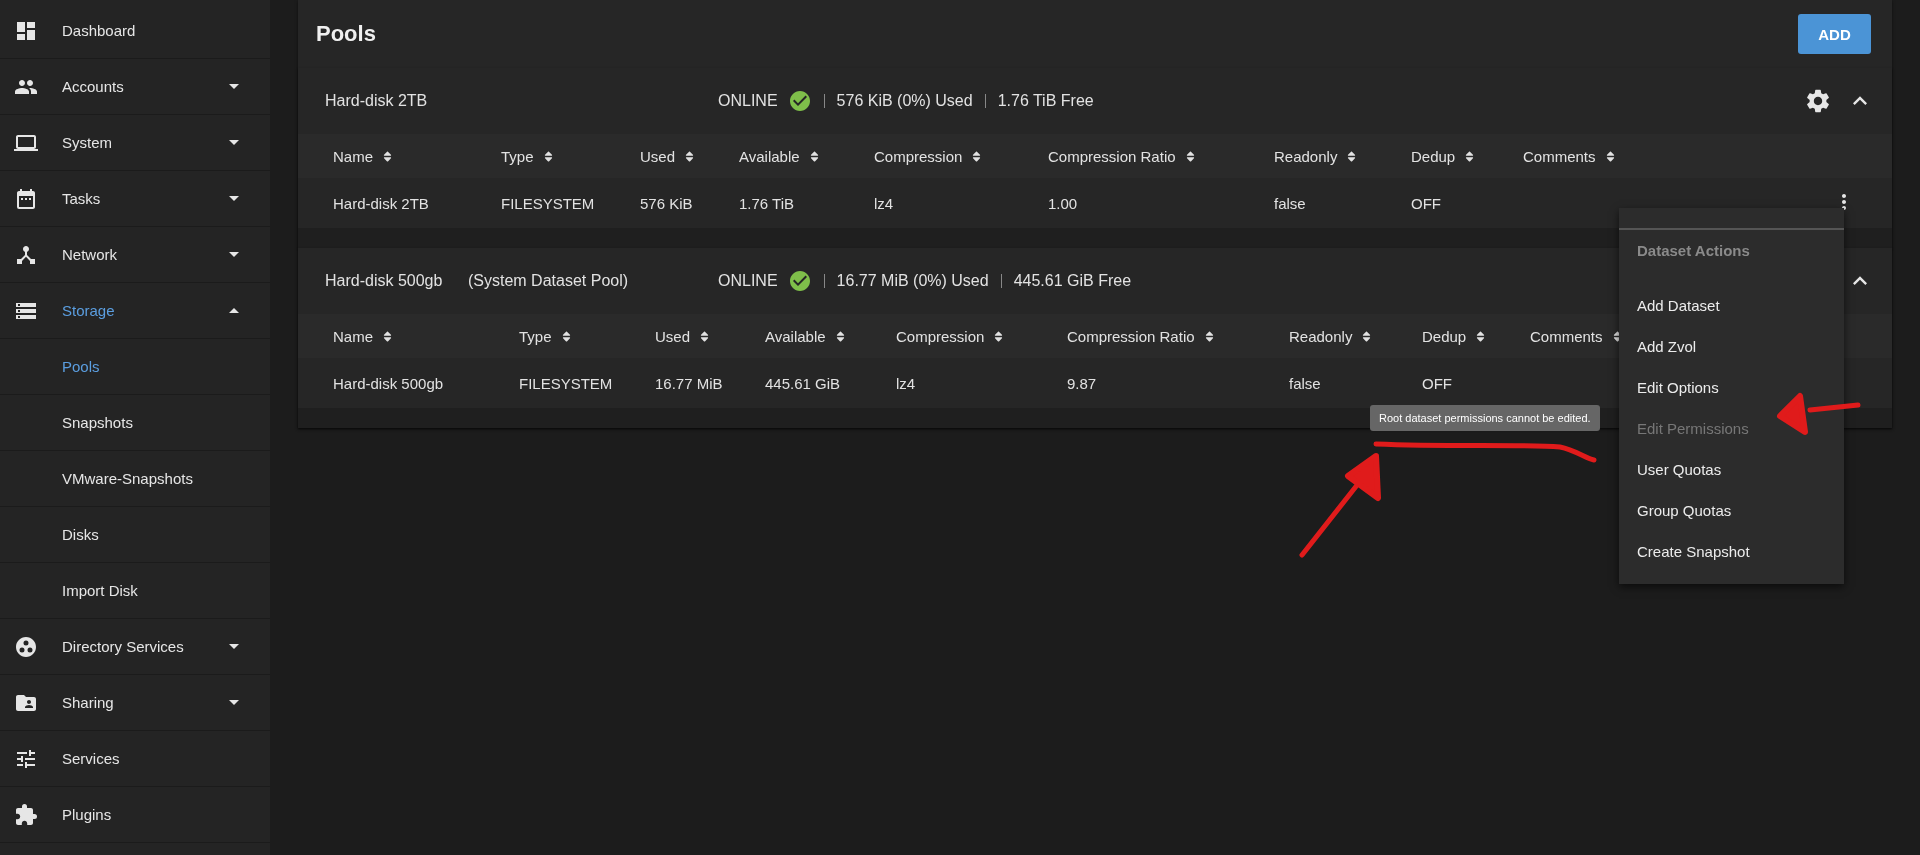  What do you see at coordinates (1731, 305) in the screenshot?
I see `menu-item: Add Dataset` at bounding box center [1731, 305].